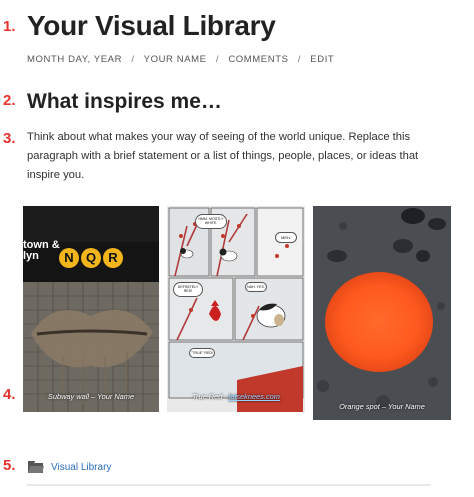 Image resolution: width=474 pixels, height=497 pixels. Describe the element at coordinates (41, 251) in the screenshot. I see `station-sign-text: town & lyn` at that location.